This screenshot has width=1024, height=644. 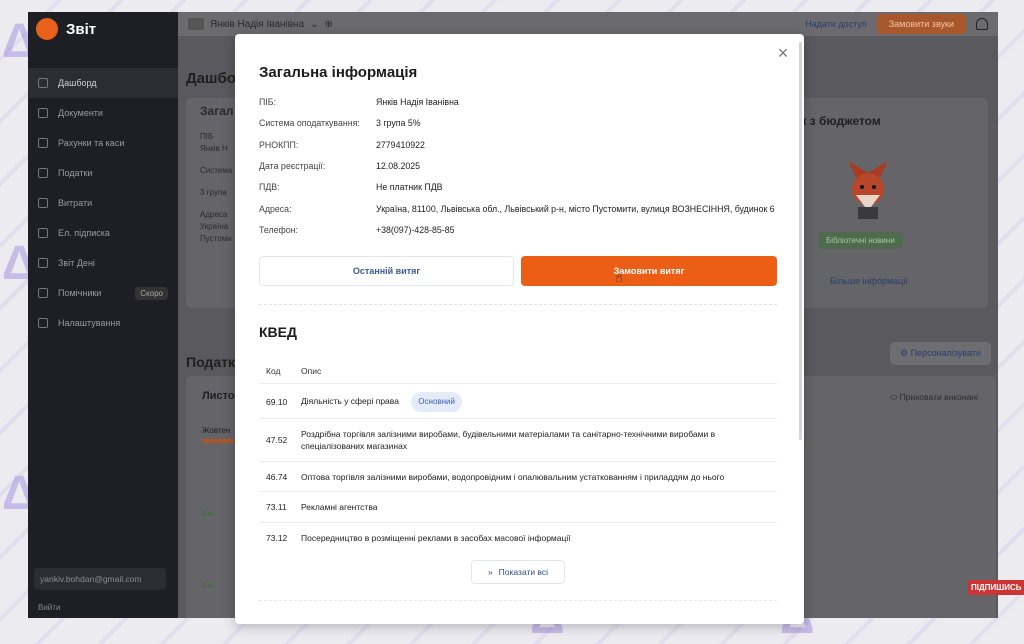 What do you see at coordinates (80, 113) in the screenshot?
I see `sidebar-item-label: Документи` at bounding box center [80, 113].